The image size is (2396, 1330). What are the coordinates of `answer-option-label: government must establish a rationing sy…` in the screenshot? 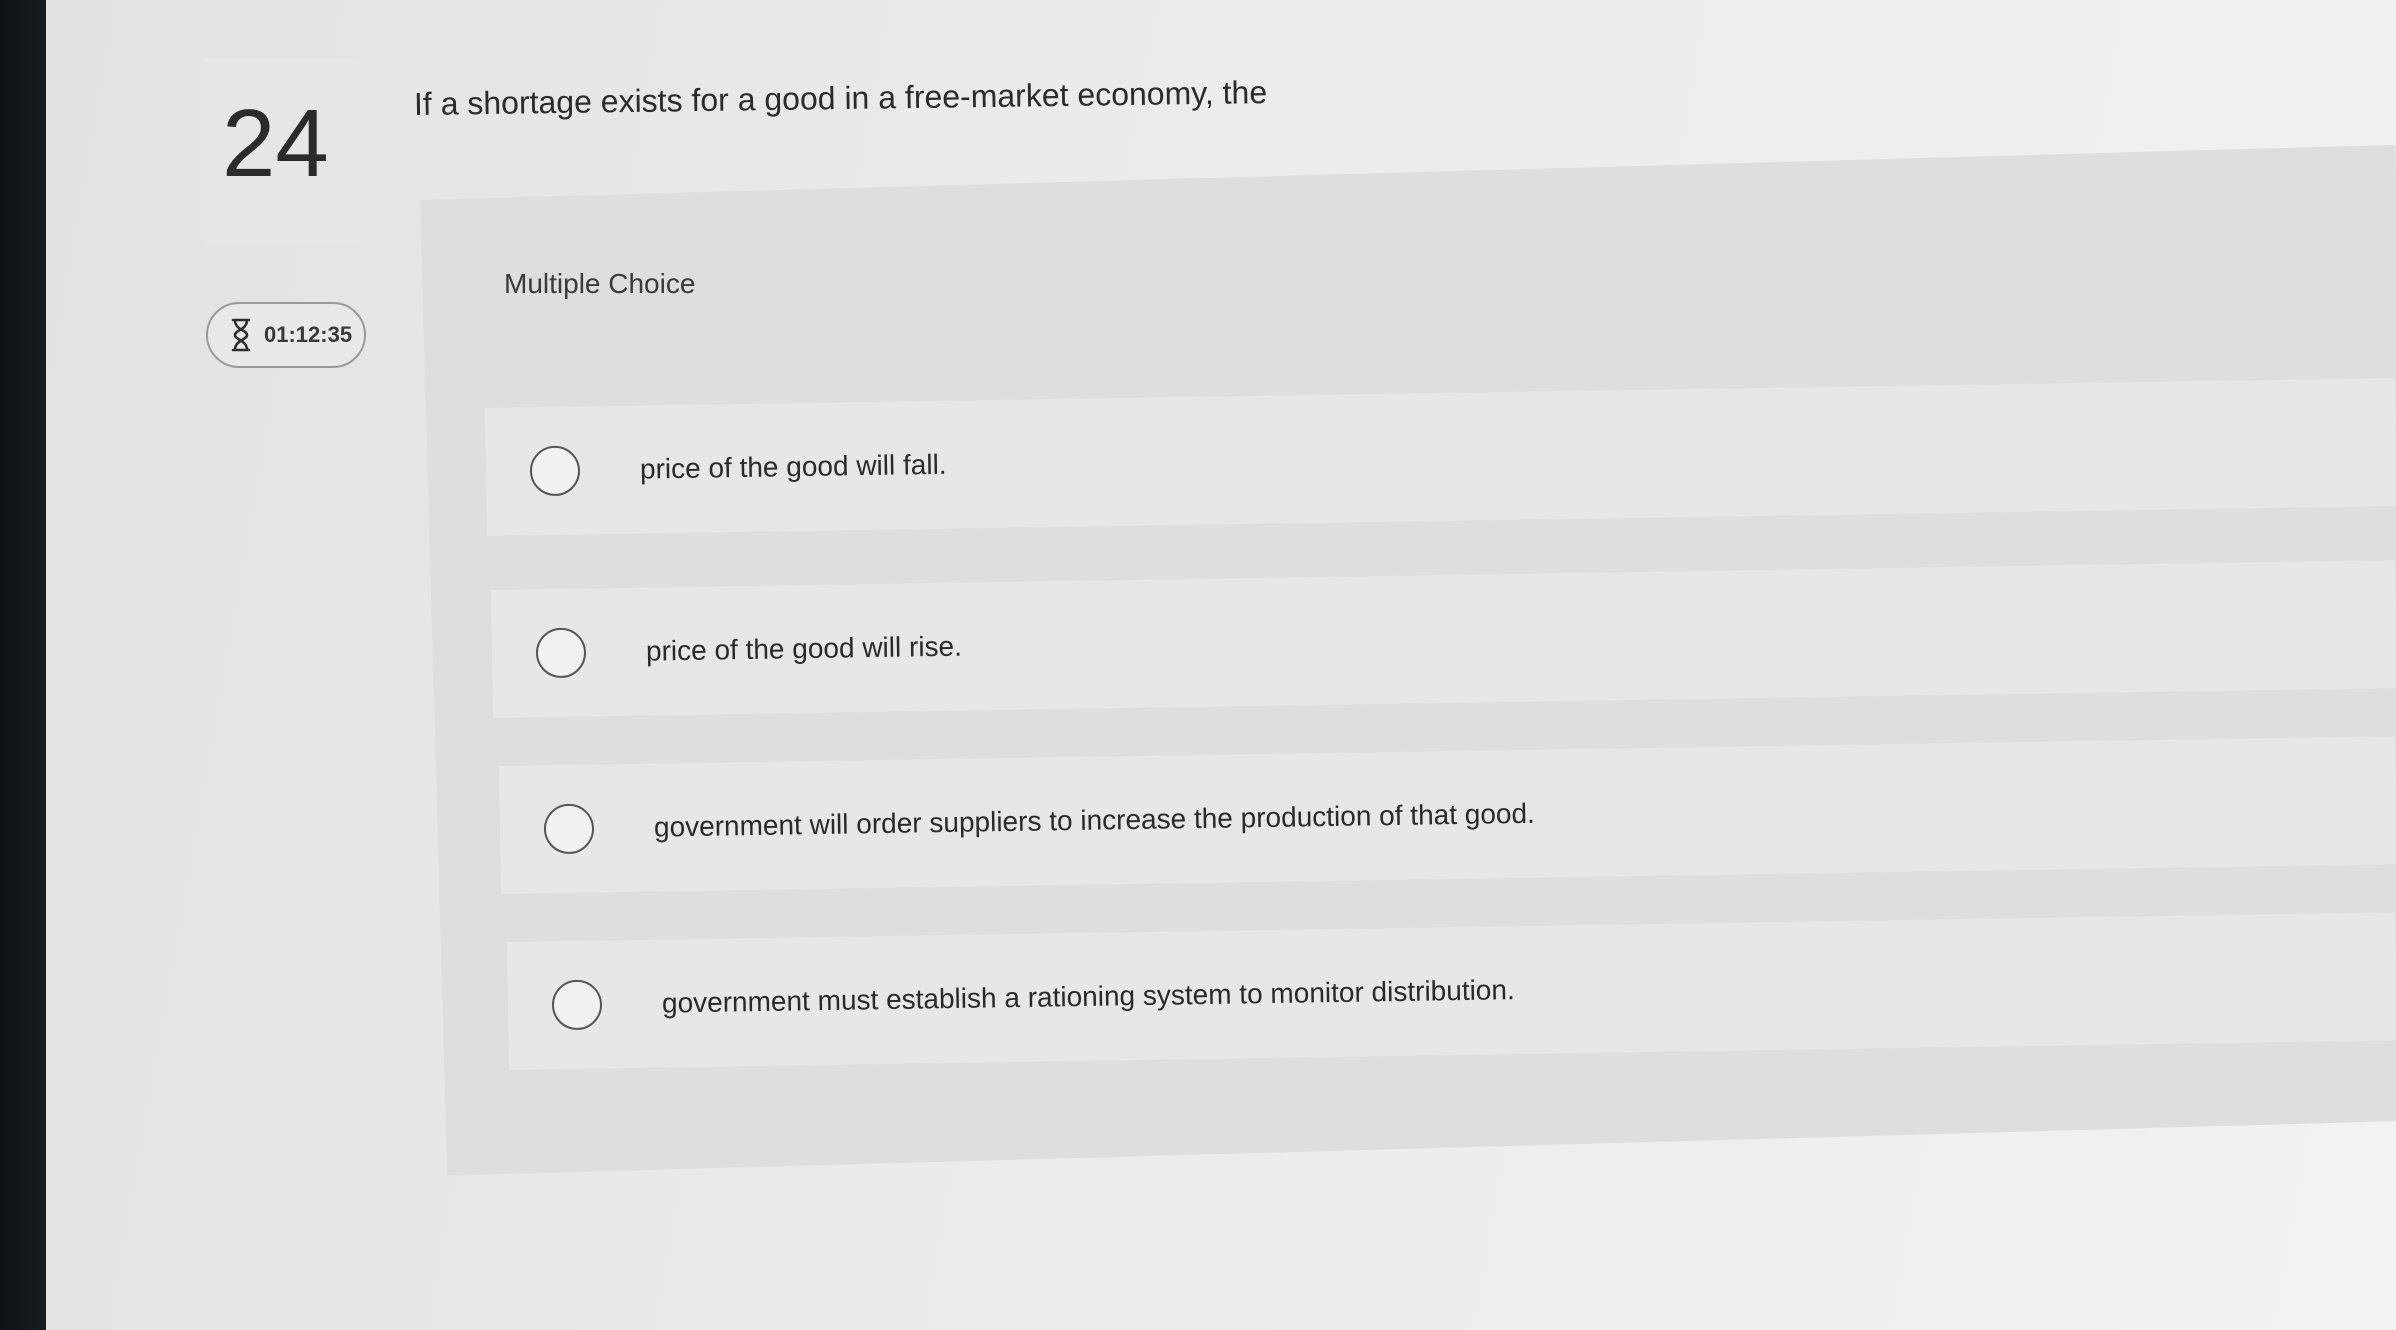 It's located at (1088, 996).